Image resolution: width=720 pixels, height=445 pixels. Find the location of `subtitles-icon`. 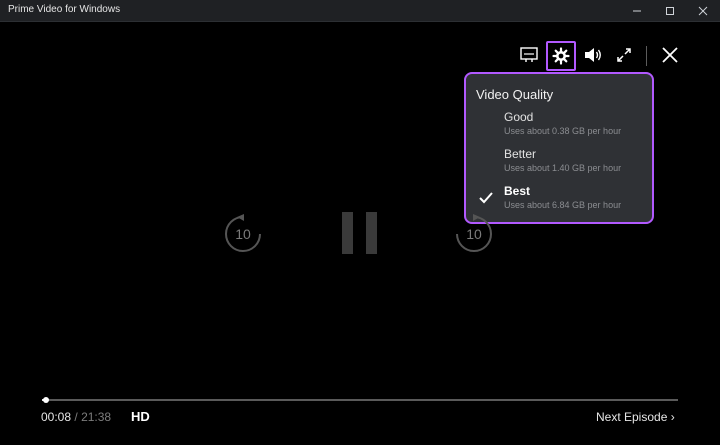

subtitles-icon is located at coordinates (529, 55).